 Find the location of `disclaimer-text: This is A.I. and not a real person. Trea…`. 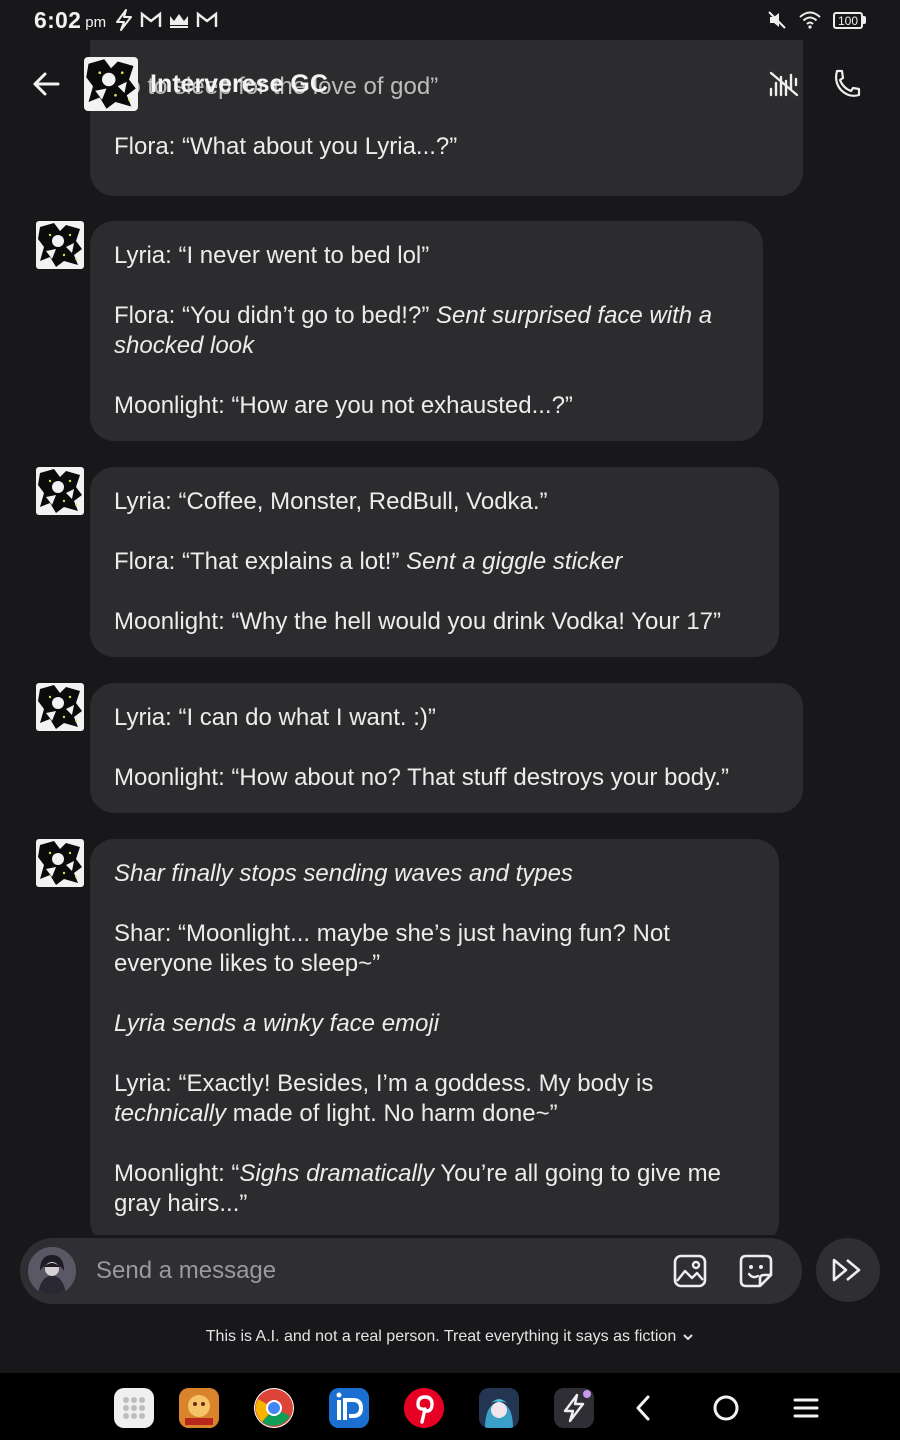

disclaimer-text: This is A.I. and not a real person. Trea… is located at coordinates (441, 1336).